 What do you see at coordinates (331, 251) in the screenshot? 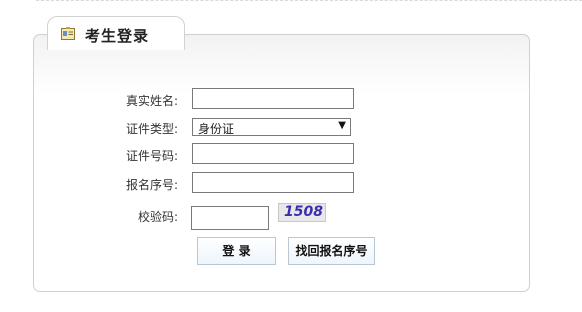
I see `recover-reg-number-button: 找回报名序号` at bounding box center [331, 251].